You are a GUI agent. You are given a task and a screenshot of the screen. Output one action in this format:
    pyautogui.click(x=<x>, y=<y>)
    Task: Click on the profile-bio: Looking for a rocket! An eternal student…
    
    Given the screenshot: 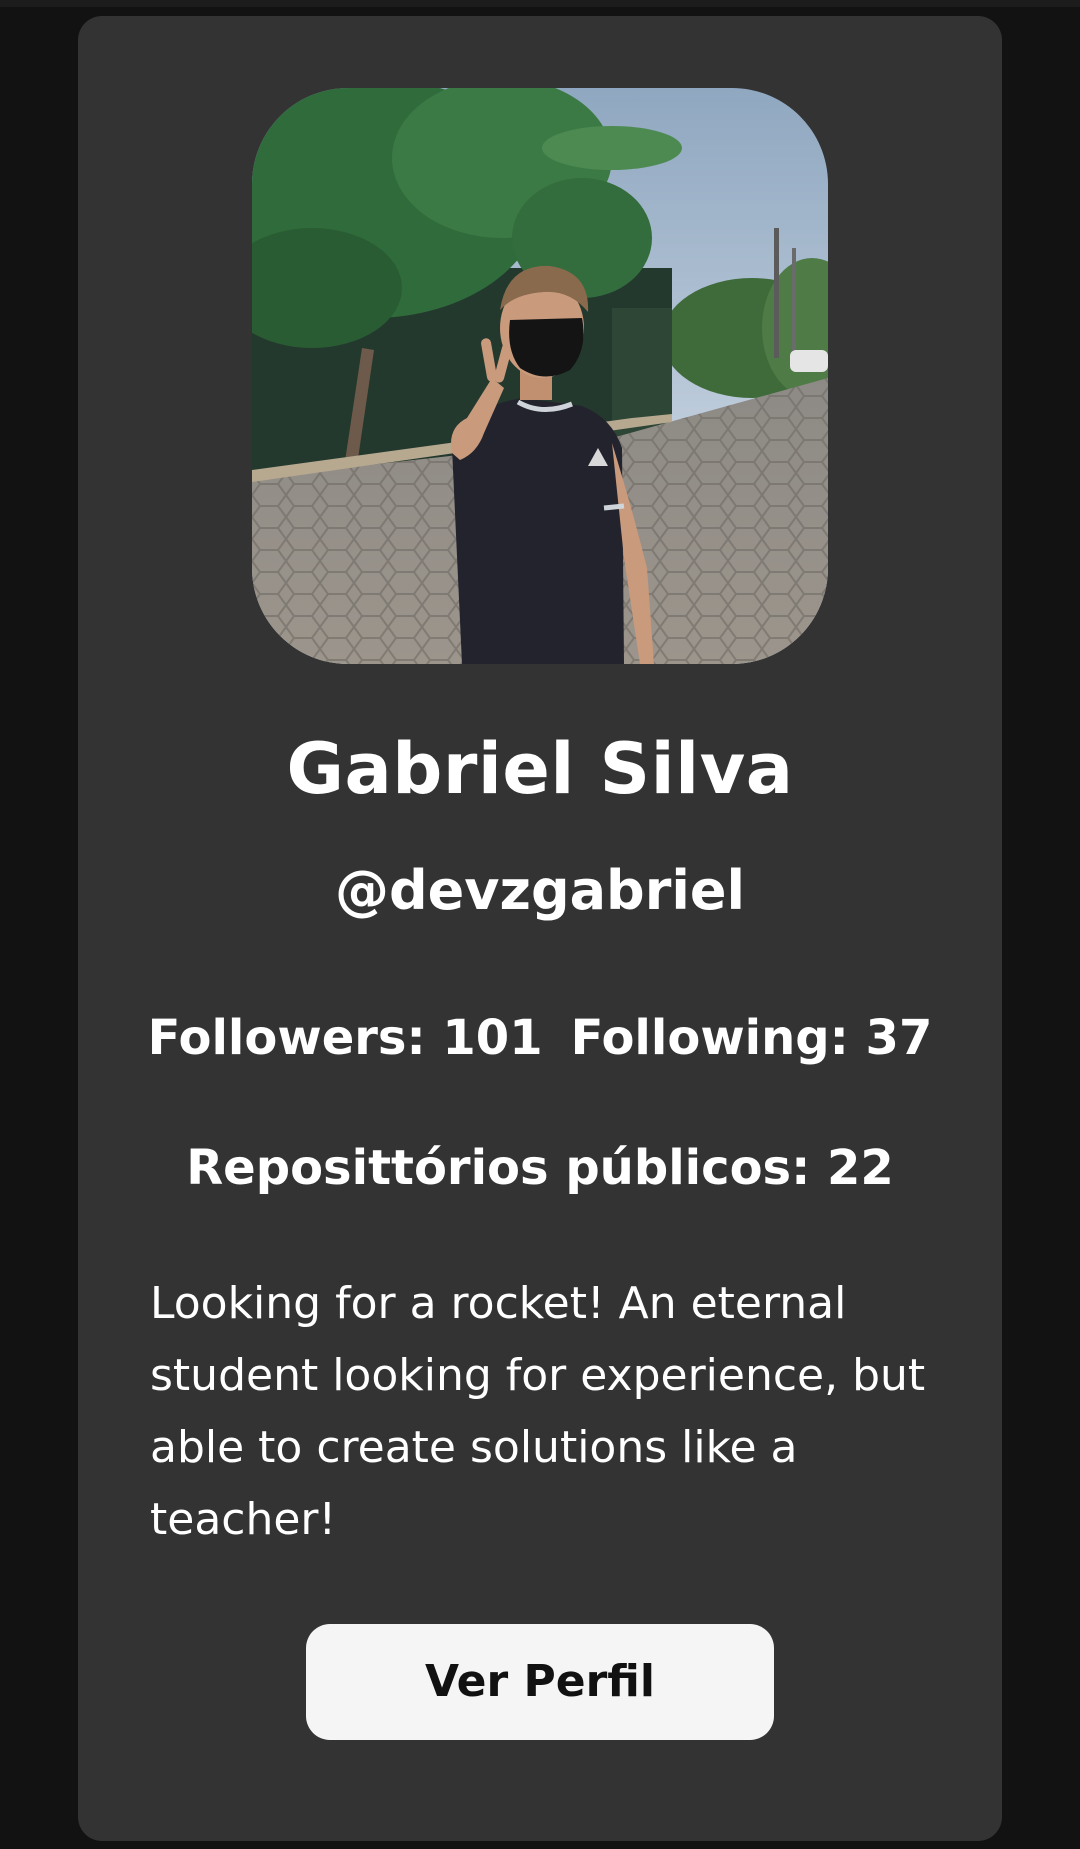 What is the action you would take?
    pyautogui.click(x=538, y=1411)
    